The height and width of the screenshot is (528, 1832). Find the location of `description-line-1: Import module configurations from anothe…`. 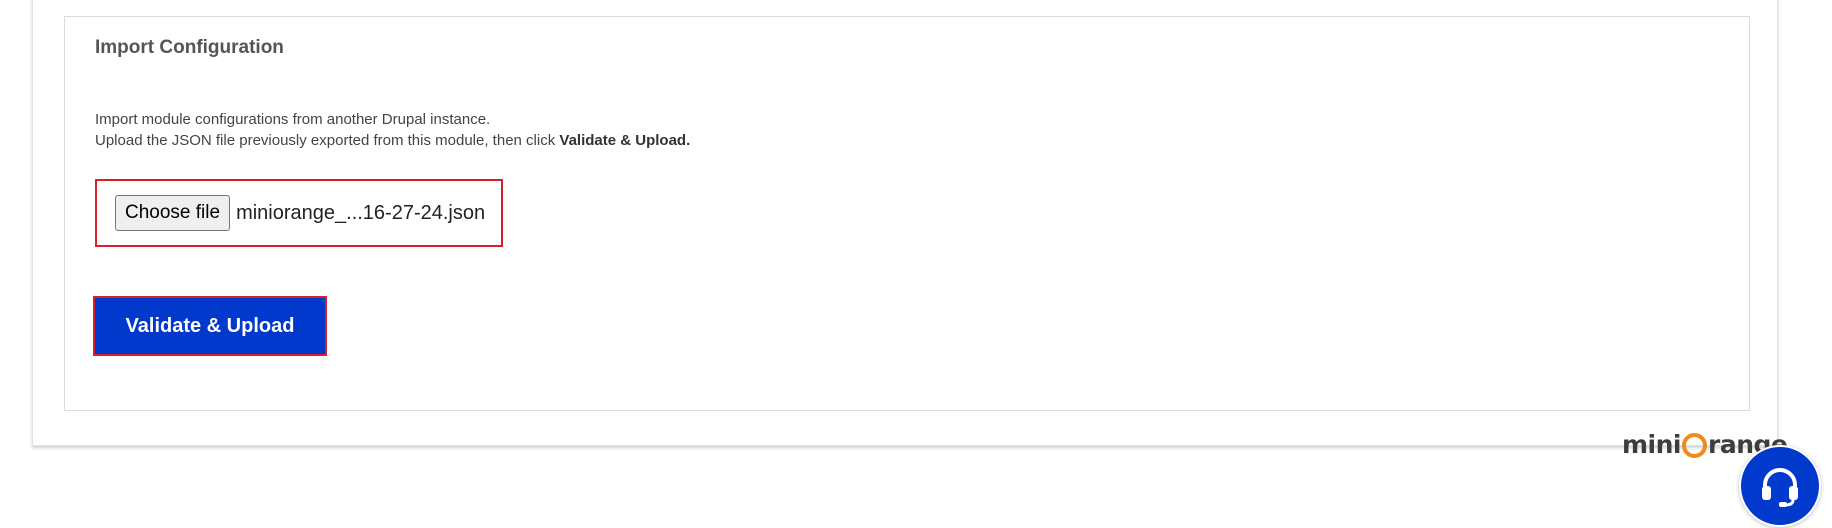

description-line-1: Import module configurations from anothe… is located at coordinates (293, 119).